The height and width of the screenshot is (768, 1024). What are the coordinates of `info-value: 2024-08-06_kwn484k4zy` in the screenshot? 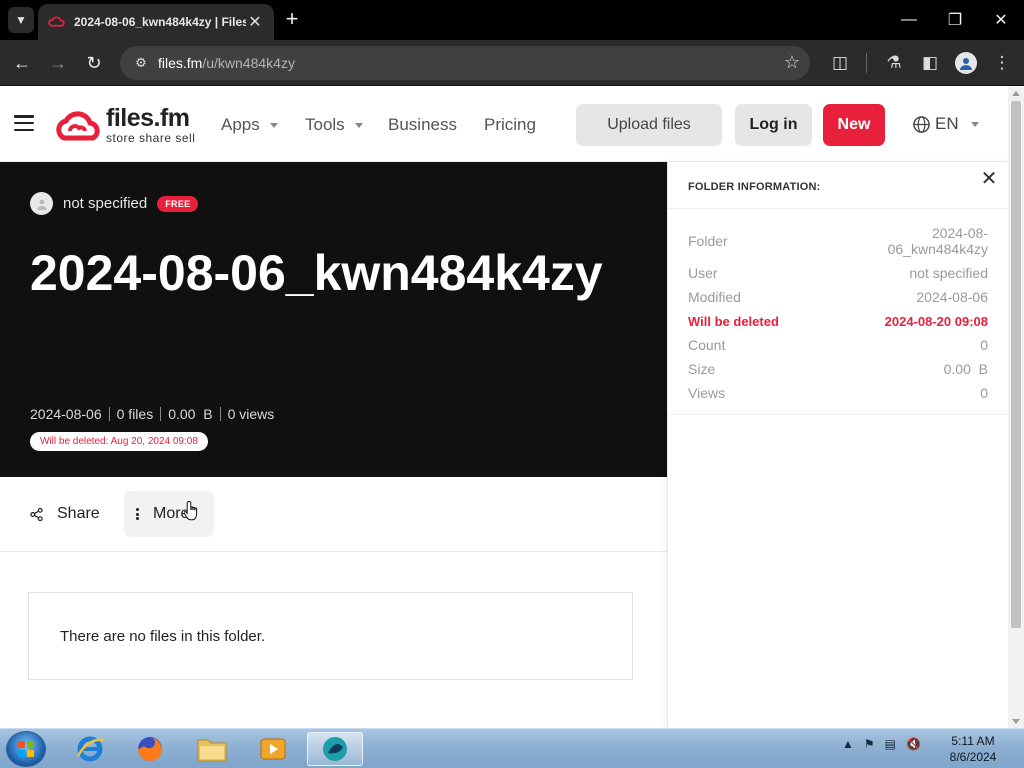 It's located at (937, 241).